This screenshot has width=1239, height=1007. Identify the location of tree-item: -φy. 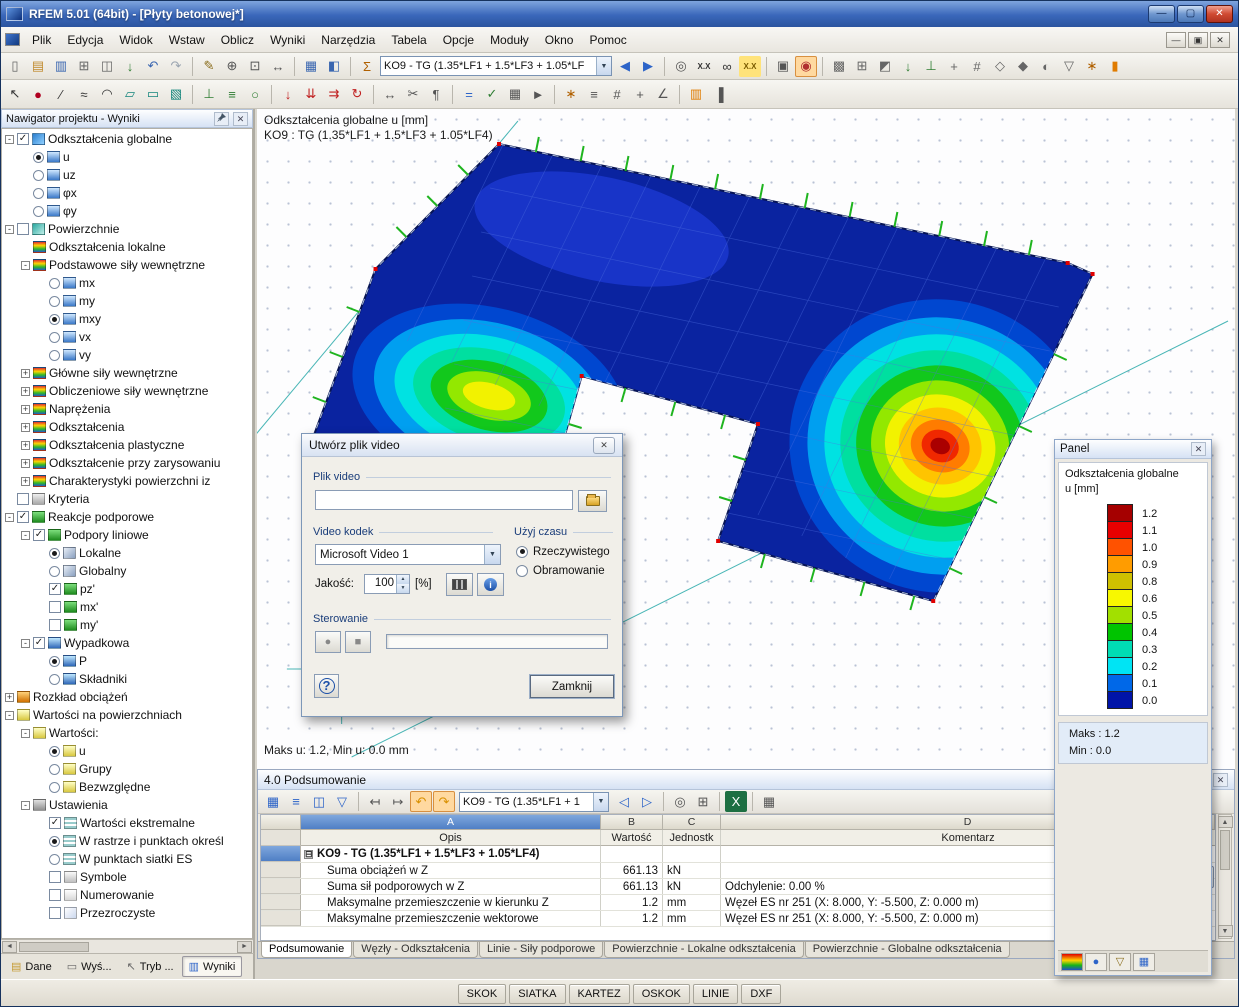
(127, 211).